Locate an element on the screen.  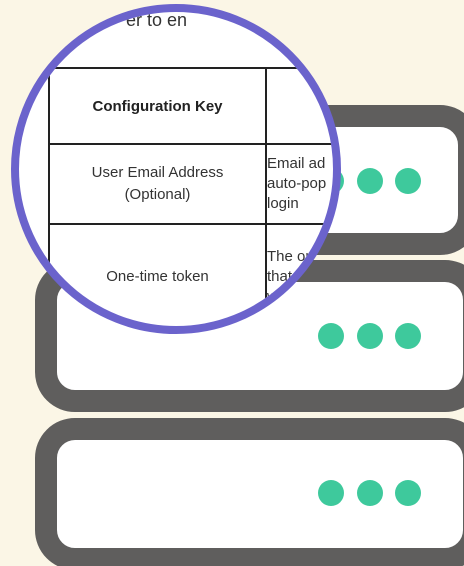
desc-cell-token: The on that t wa is located at coordinates (299, 274).